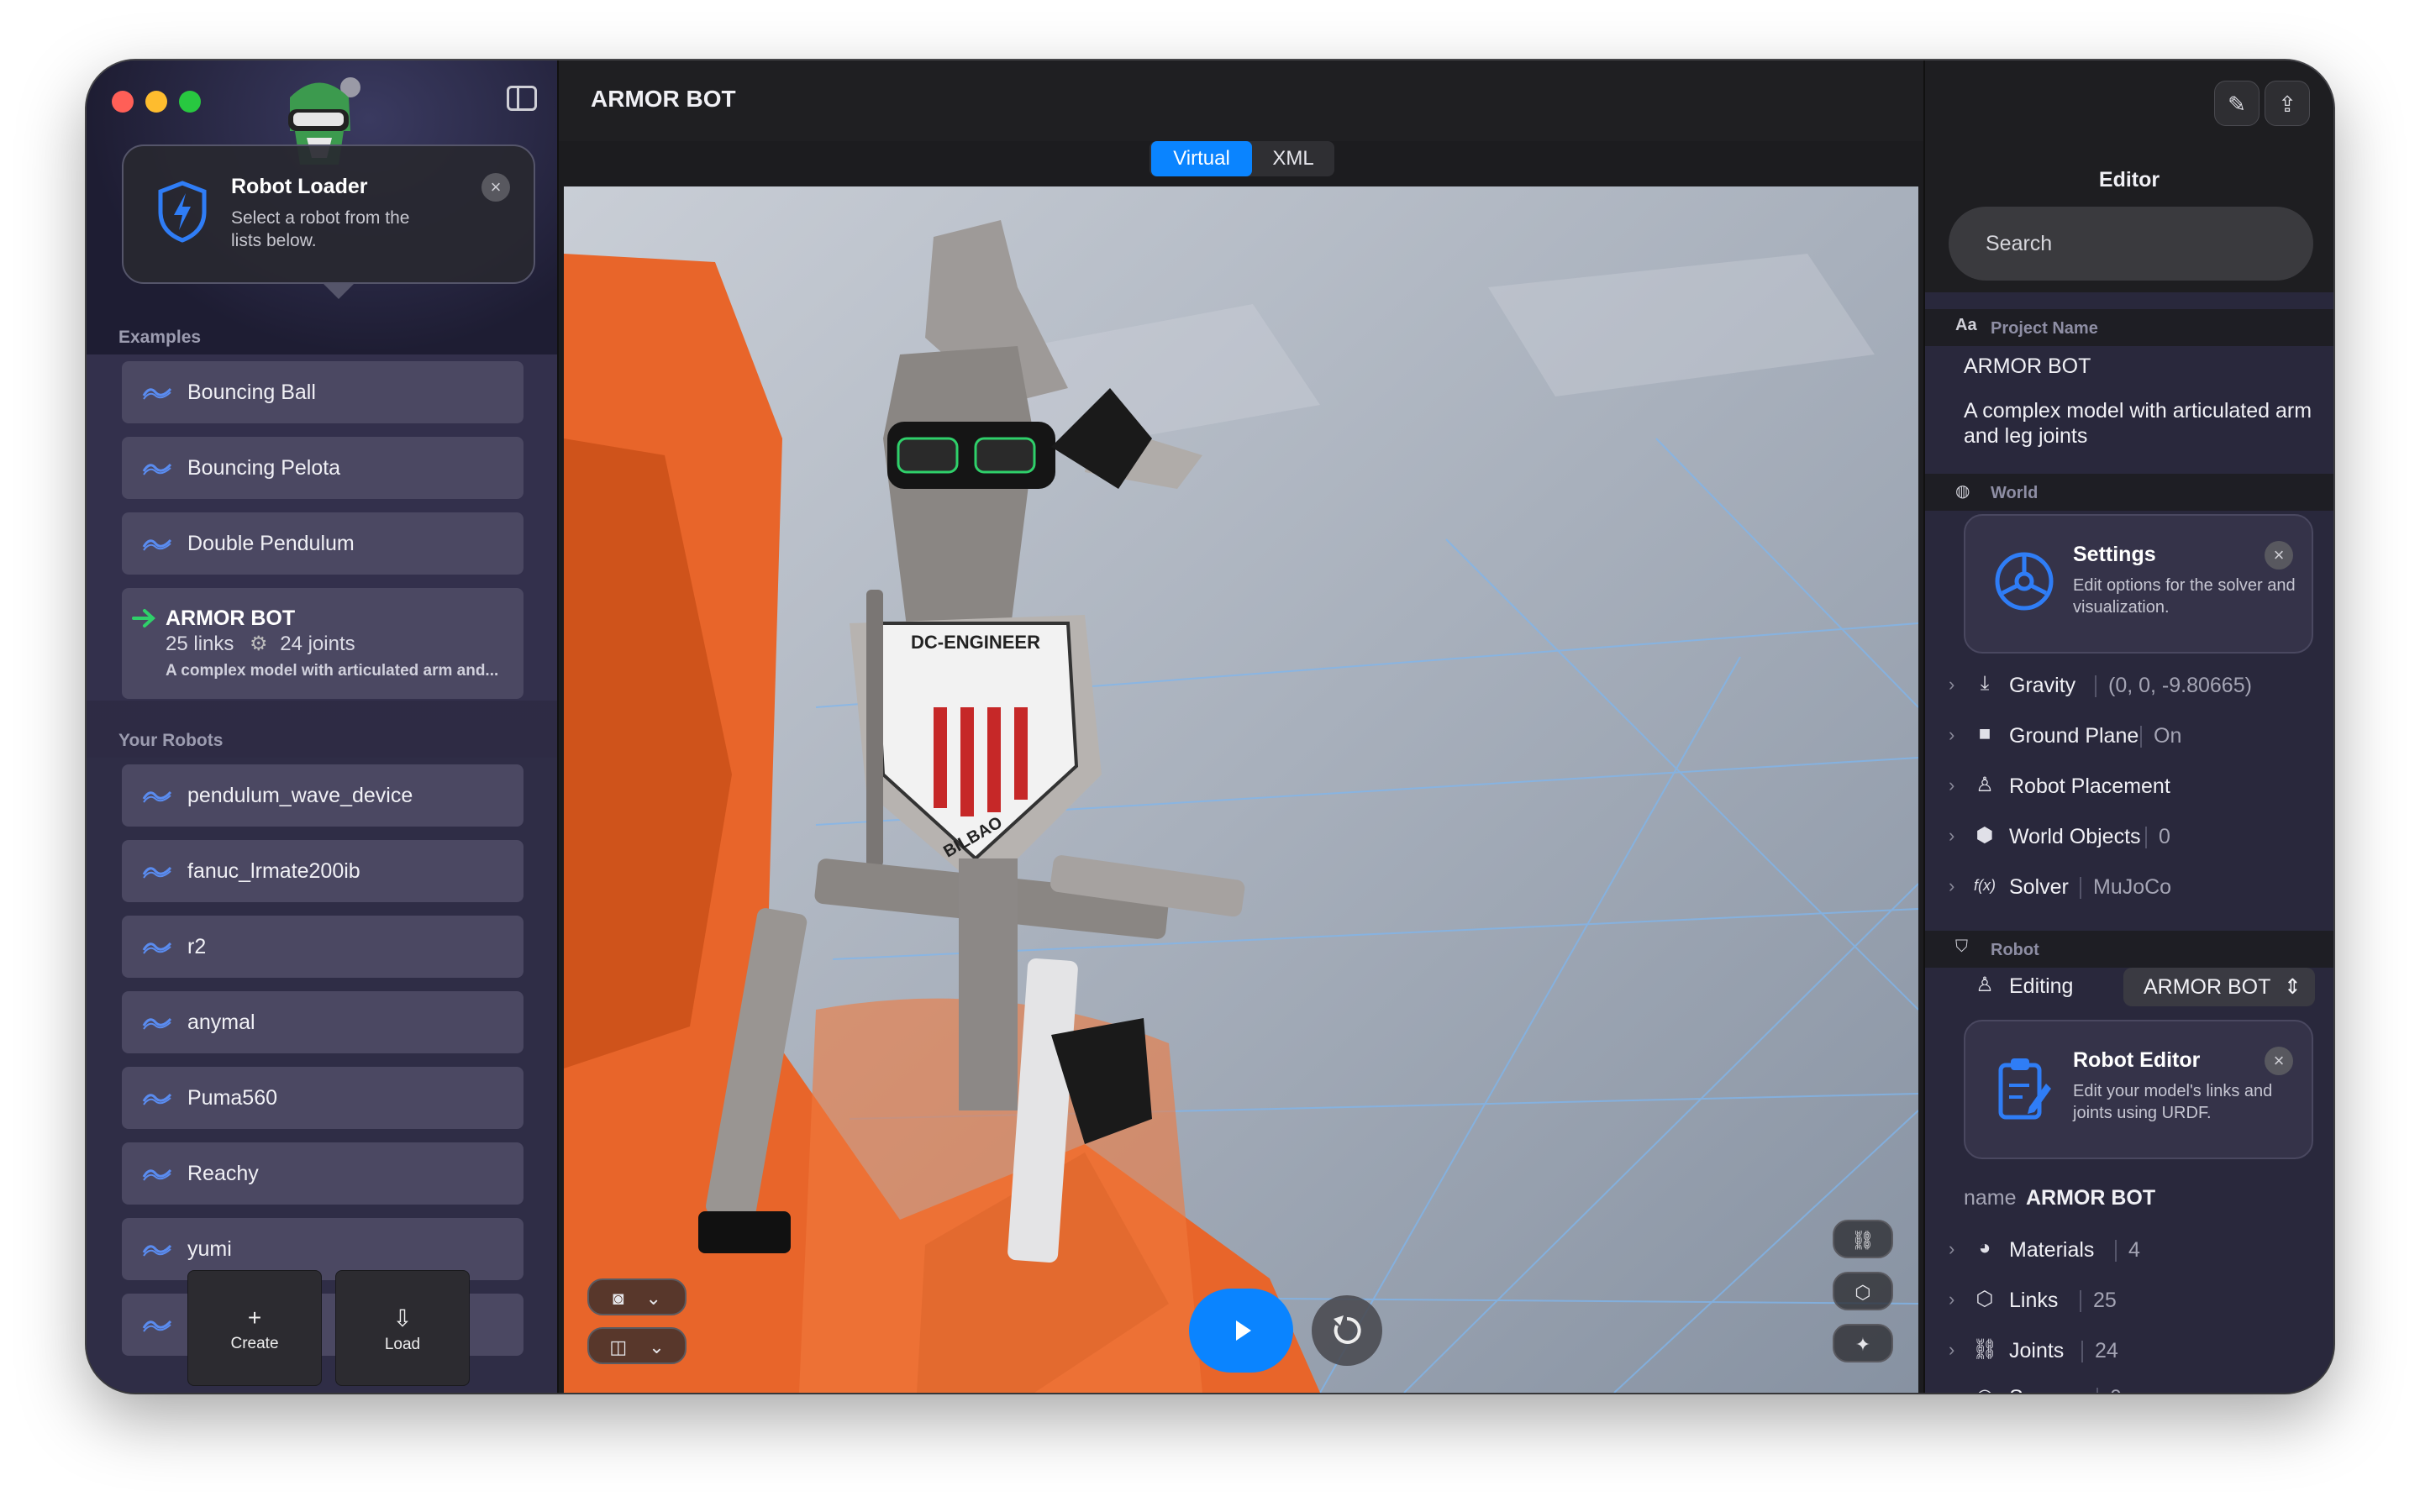 The width and height of the screenshot is (2420, 1512). I want to click on project-name-value: ARMOR BOT, so click(2028, 366).